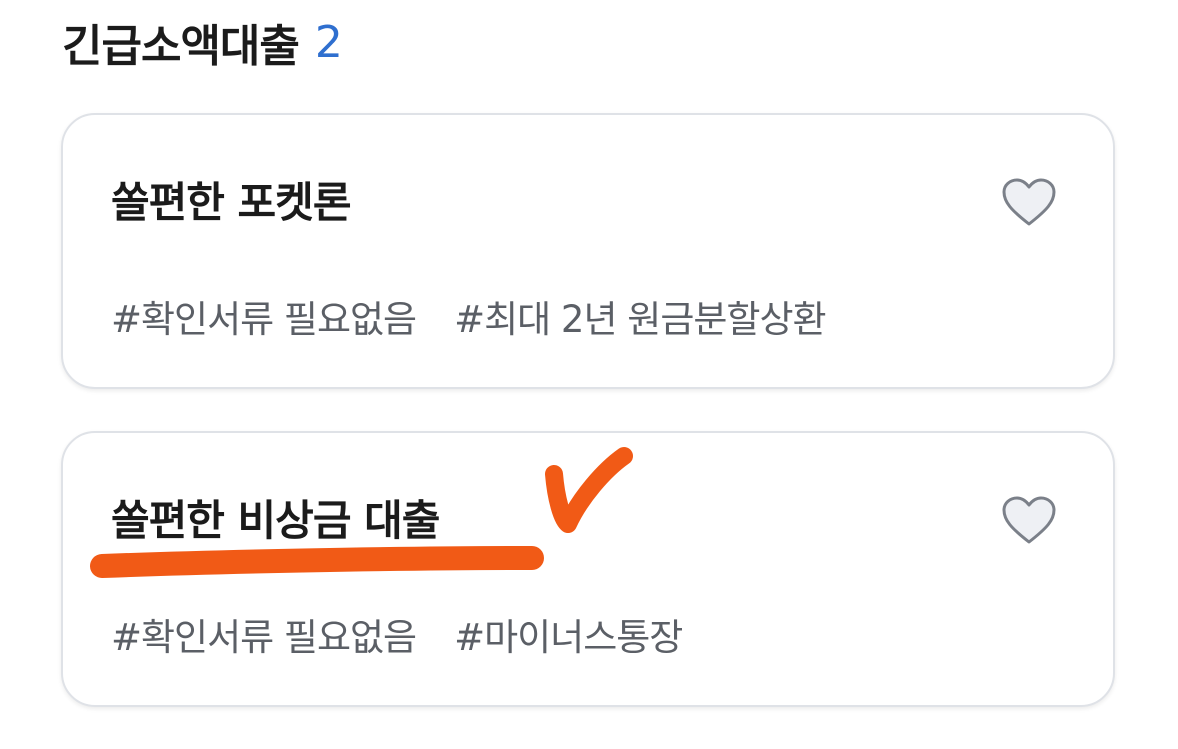  What do you see at coordinates (640, 319) in the screenshot?
I see `tag-chip: #최대 2년 원금분할상환` at bounding box center [640, 319].